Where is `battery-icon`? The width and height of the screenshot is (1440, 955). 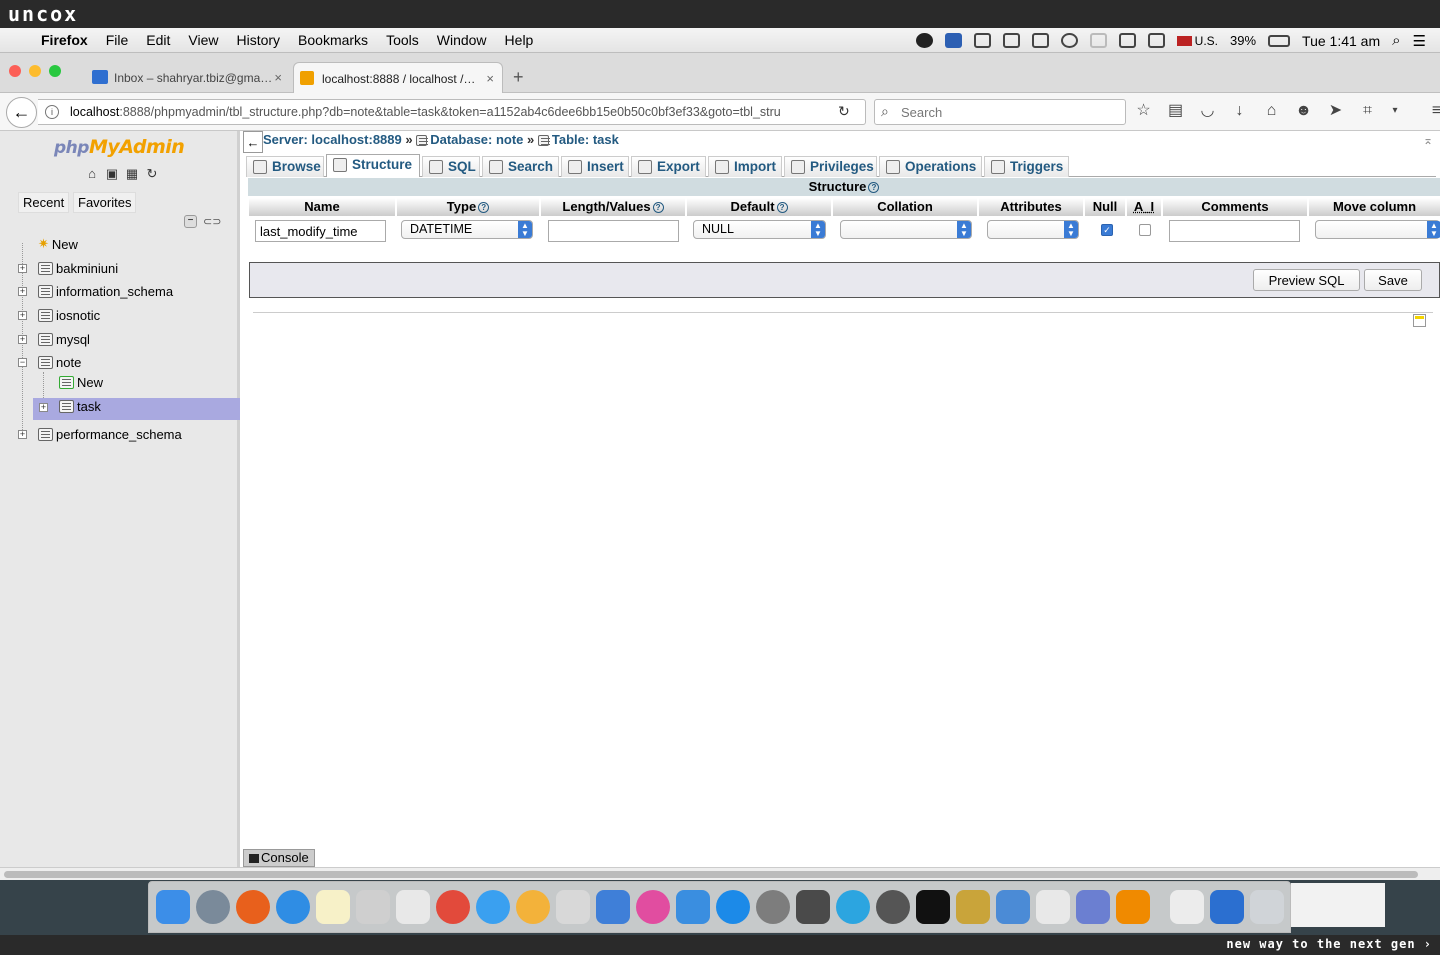 battery-icon is located at coordinates (1279, 40).